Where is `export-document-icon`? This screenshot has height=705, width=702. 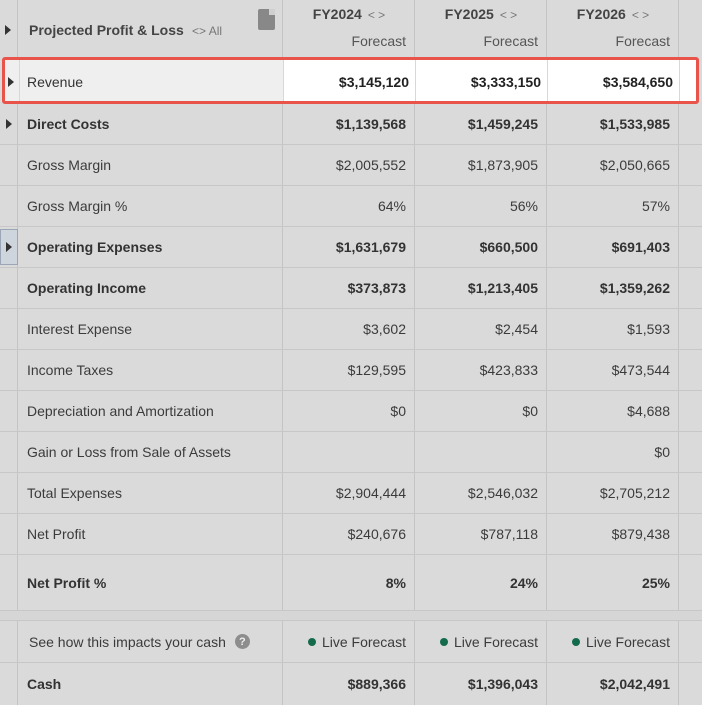
export-document-icon is located at coordinates (266, 19).